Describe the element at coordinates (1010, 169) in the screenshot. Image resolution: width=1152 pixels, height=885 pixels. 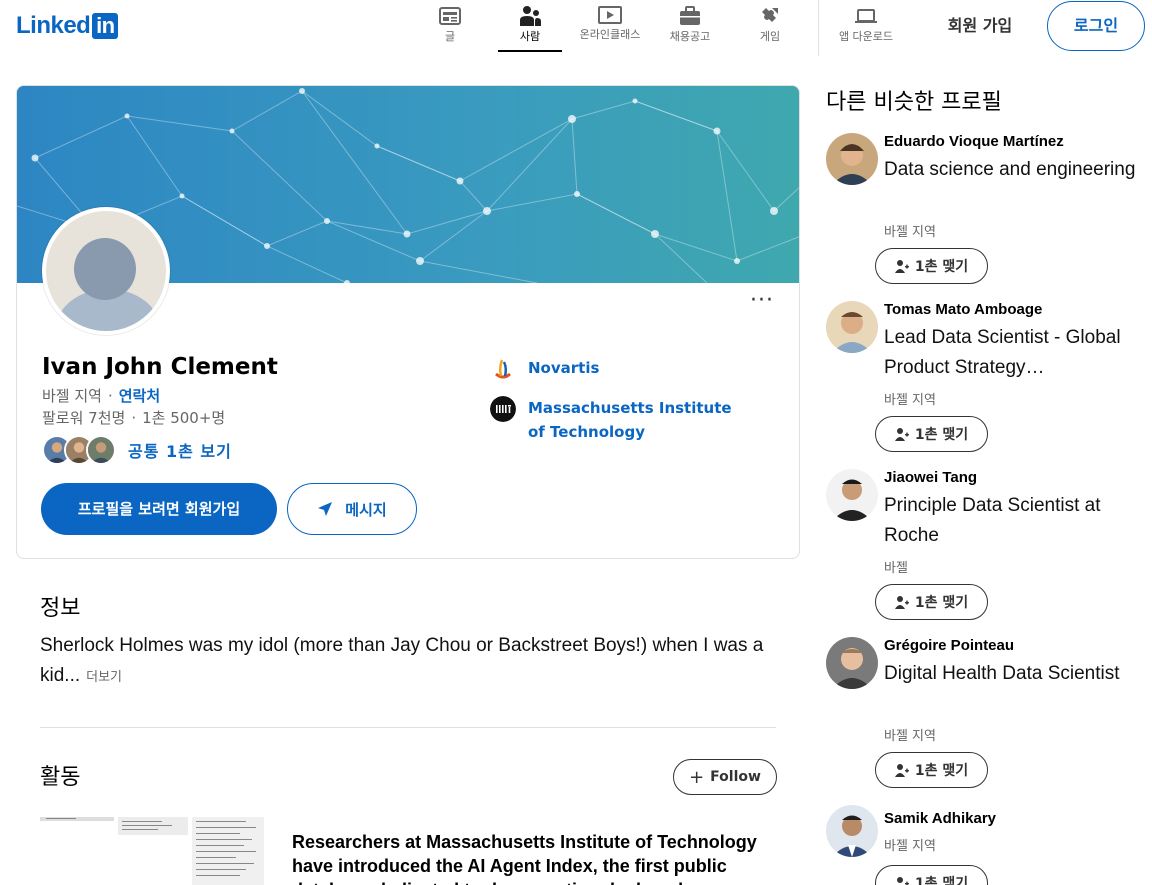
I see `profile-headline: Data science and engineering` at that location.